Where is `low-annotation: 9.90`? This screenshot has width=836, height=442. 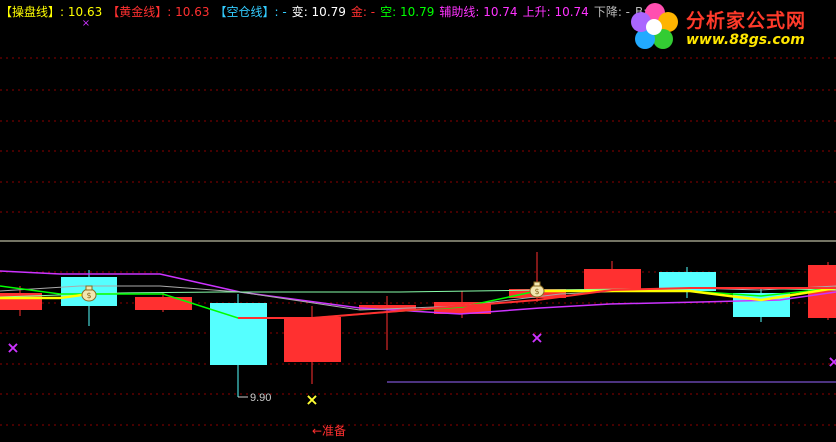
low-annotation: 9.90 is located at coordinates (254, 398).